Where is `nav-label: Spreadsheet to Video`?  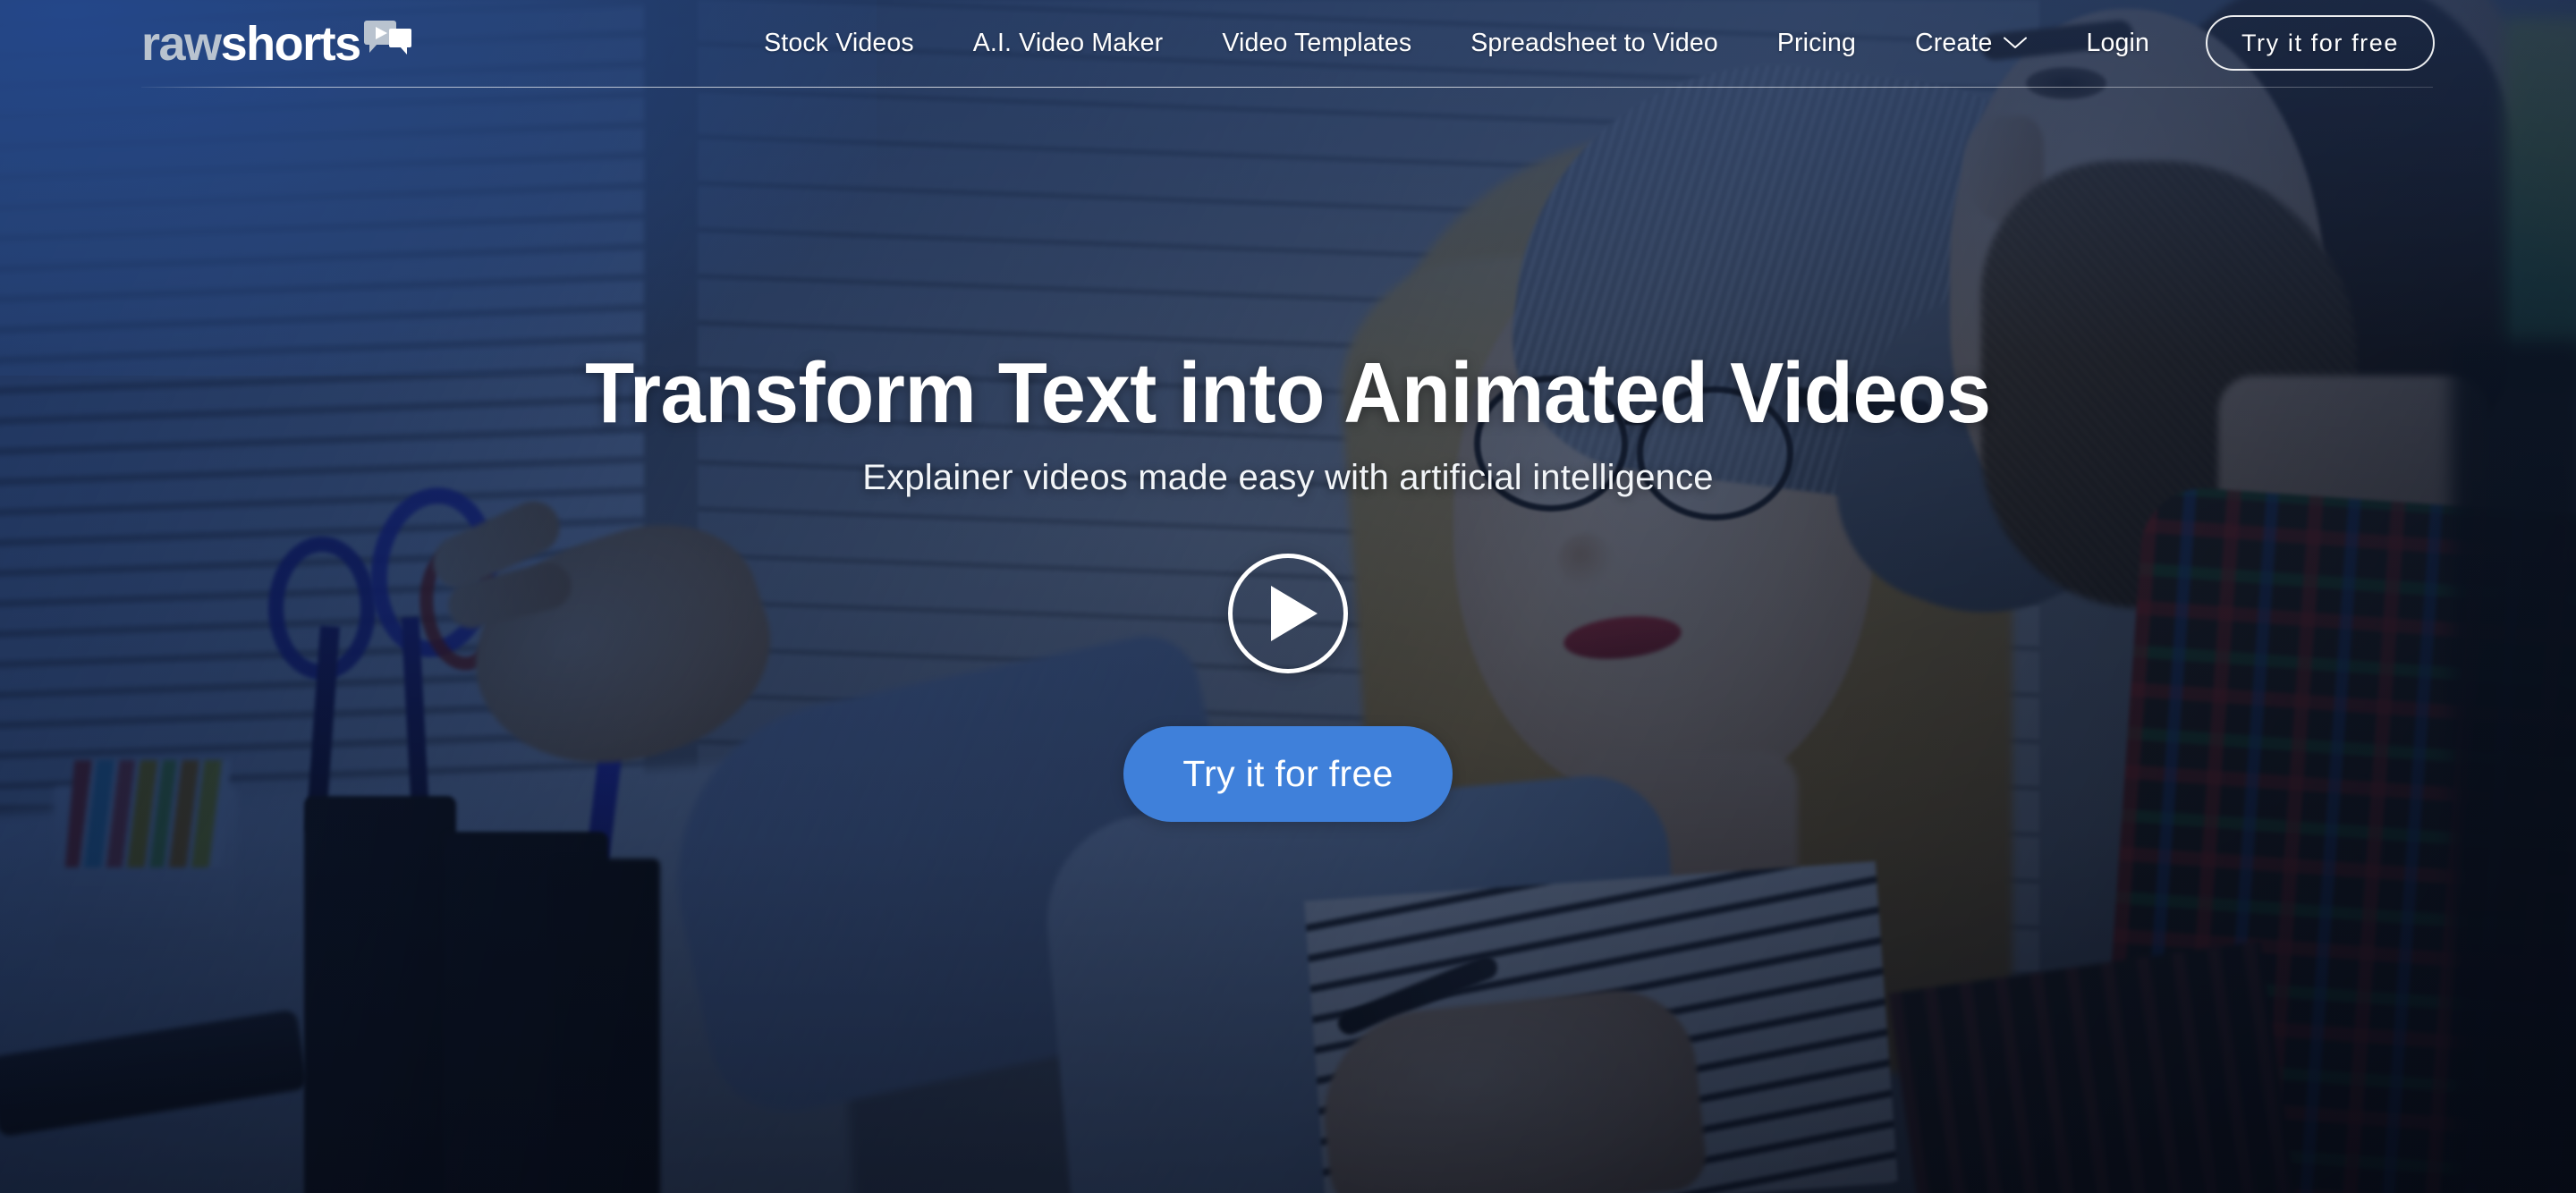 nav-label: Spreadsheet to Video is located at coordinates (1594, 43).